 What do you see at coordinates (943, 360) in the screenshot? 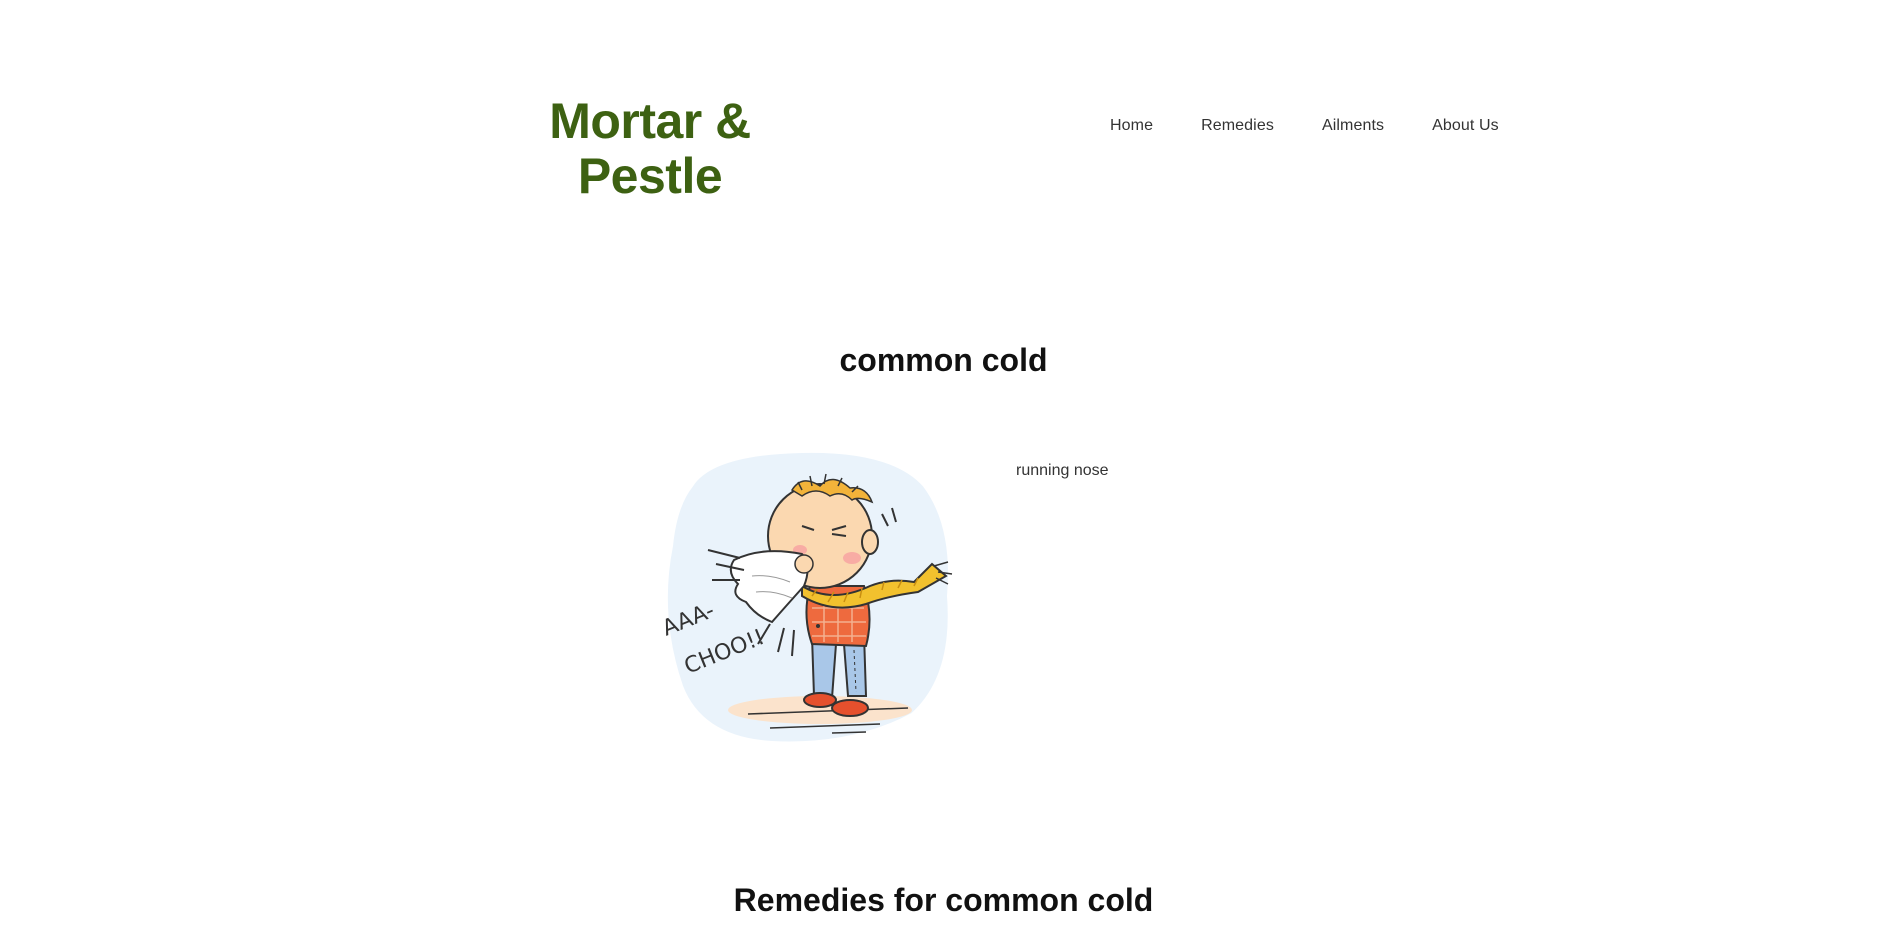
I see `ailment-title: common cold` at bounding box center [943, 360].